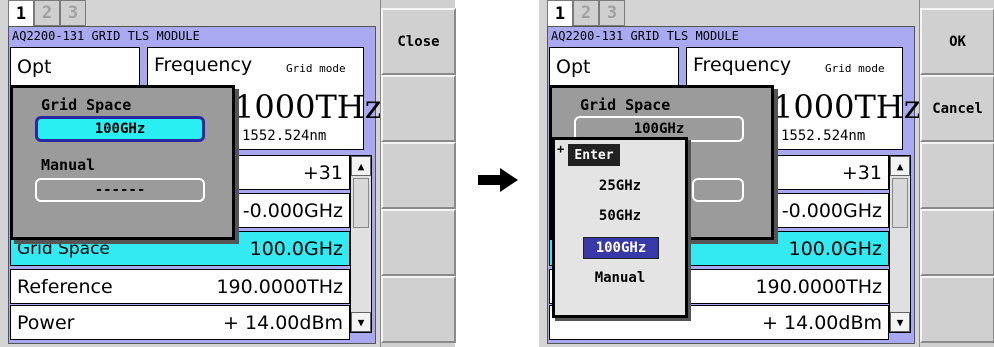  I want to click on right-softkey-bar: OK Cancel, so click(956, 173).